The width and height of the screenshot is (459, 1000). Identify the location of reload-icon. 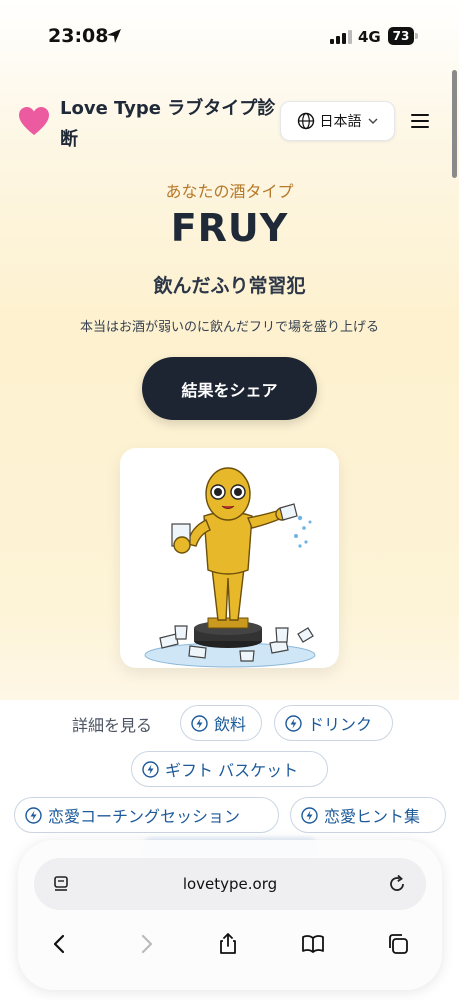
(397, 884).